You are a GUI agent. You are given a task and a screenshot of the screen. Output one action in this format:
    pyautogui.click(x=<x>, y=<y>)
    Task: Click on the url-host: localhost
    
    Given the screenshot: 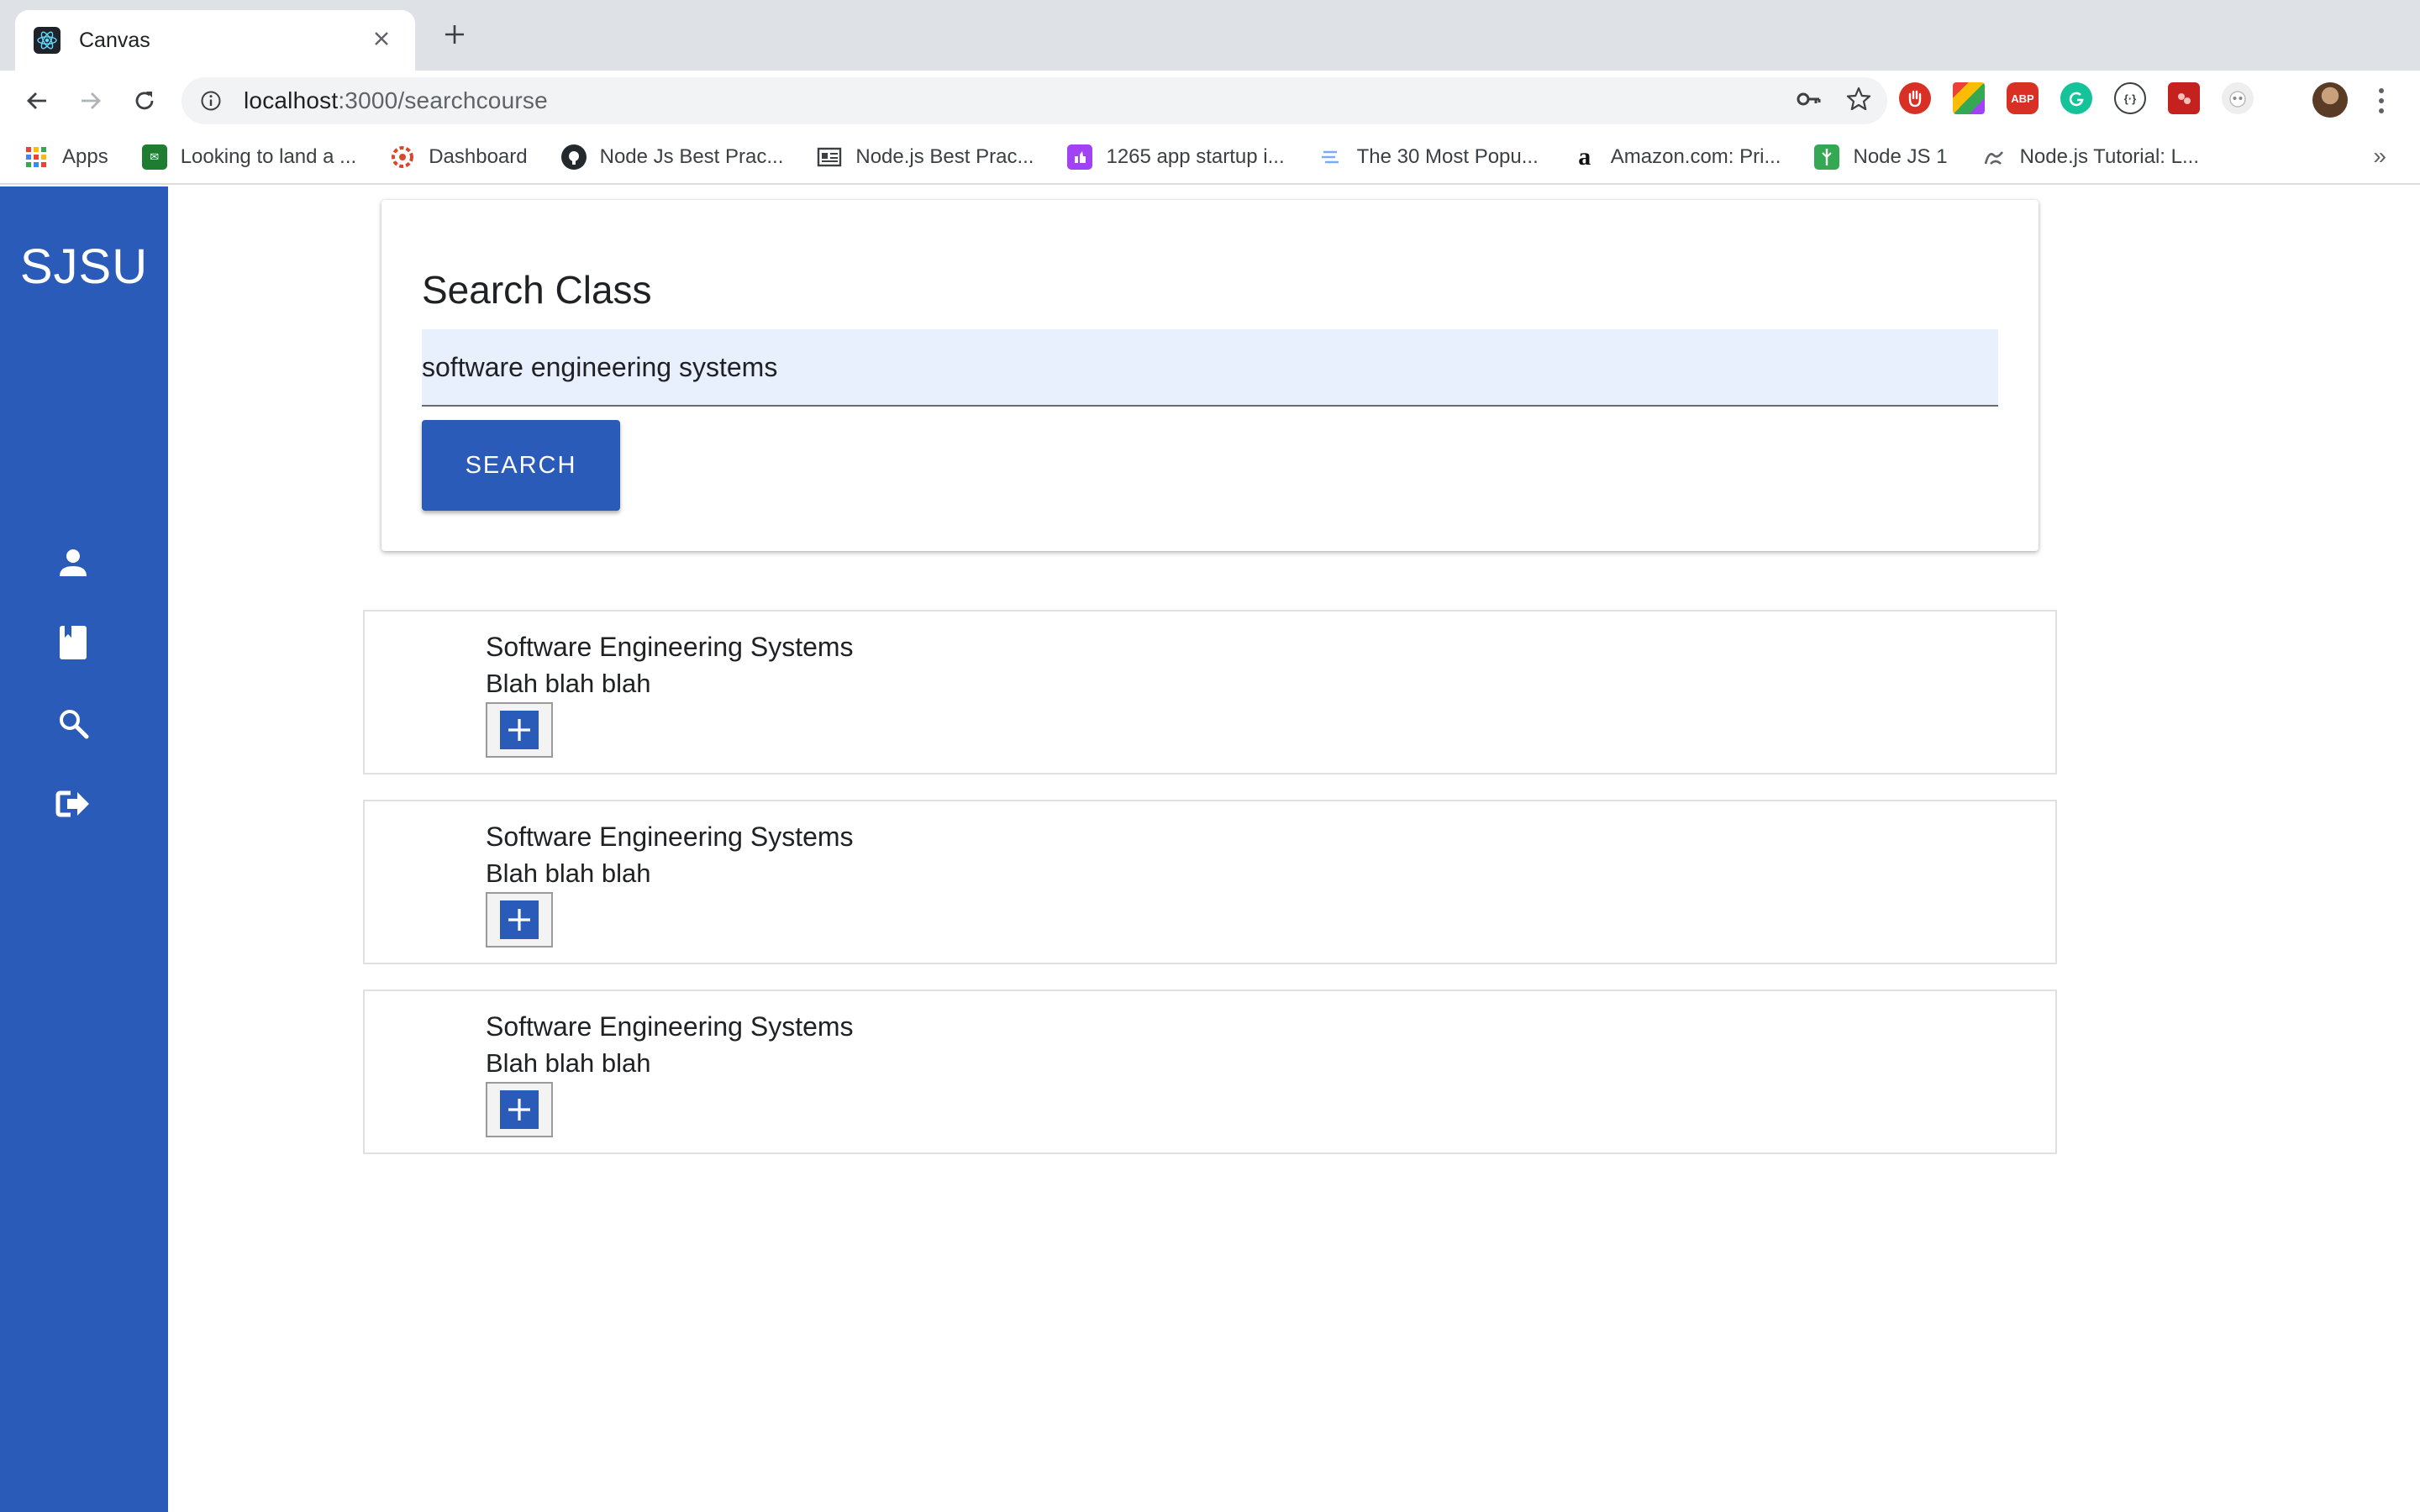 What is the action you would take?
    pyautogui.click(x=291, y=100)
    